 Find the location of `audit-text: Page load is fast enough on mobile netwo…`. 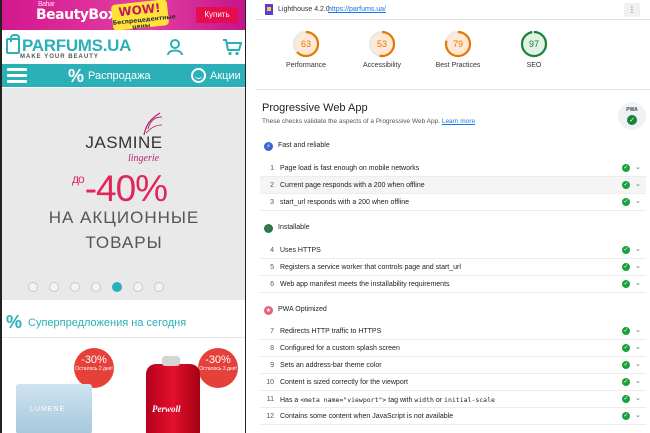

audit-text: Page load is fast enough on mobile netwo… is located at coordinates (350, 168).